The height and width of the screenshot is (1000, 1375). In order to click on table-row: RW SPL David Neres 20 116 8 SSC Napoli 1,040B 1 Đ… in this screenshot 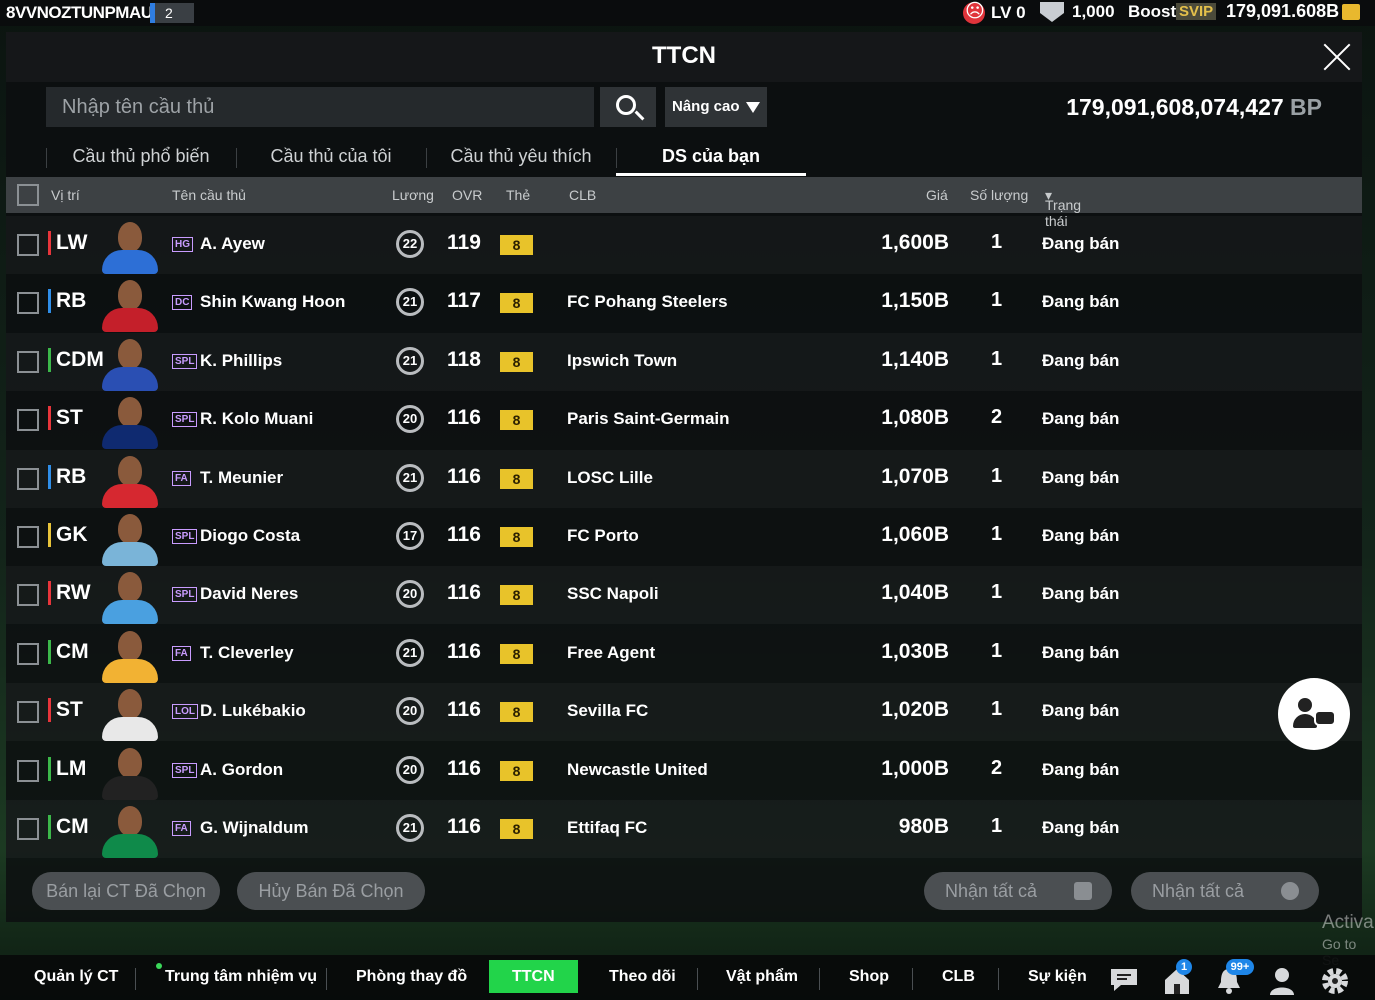, I will do `click(684, 595)`.